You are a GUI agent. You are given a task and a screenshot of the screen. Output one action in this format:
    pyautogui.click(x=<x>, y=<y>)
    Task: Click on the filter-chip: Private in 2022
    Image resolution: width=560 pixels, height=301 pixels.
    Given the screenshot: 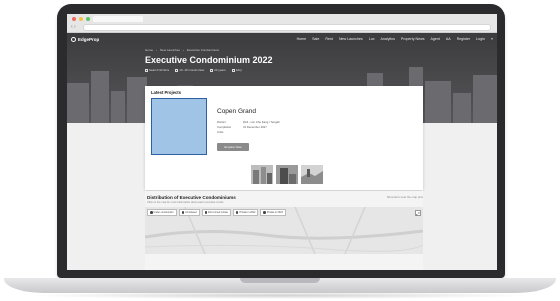 What is the action you would take?
    pyautogui.click(x=245, y=212)
    